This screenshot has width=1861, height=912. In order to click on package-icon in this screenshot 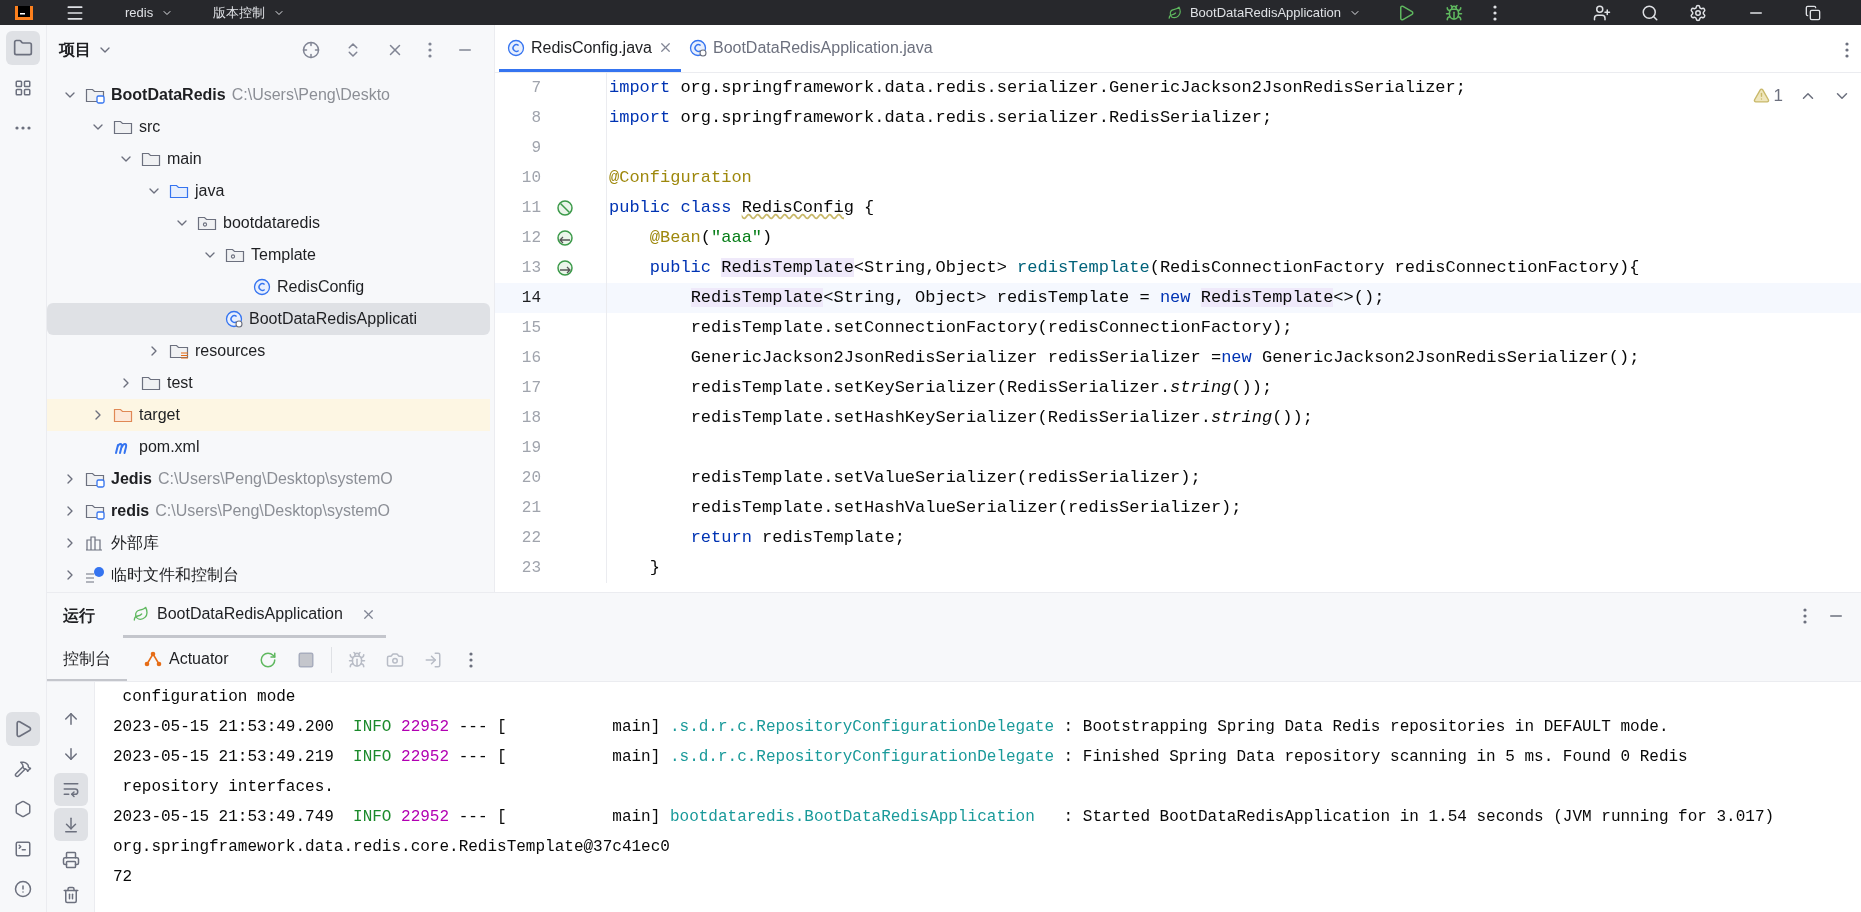, I will do `click(235, 255)`.